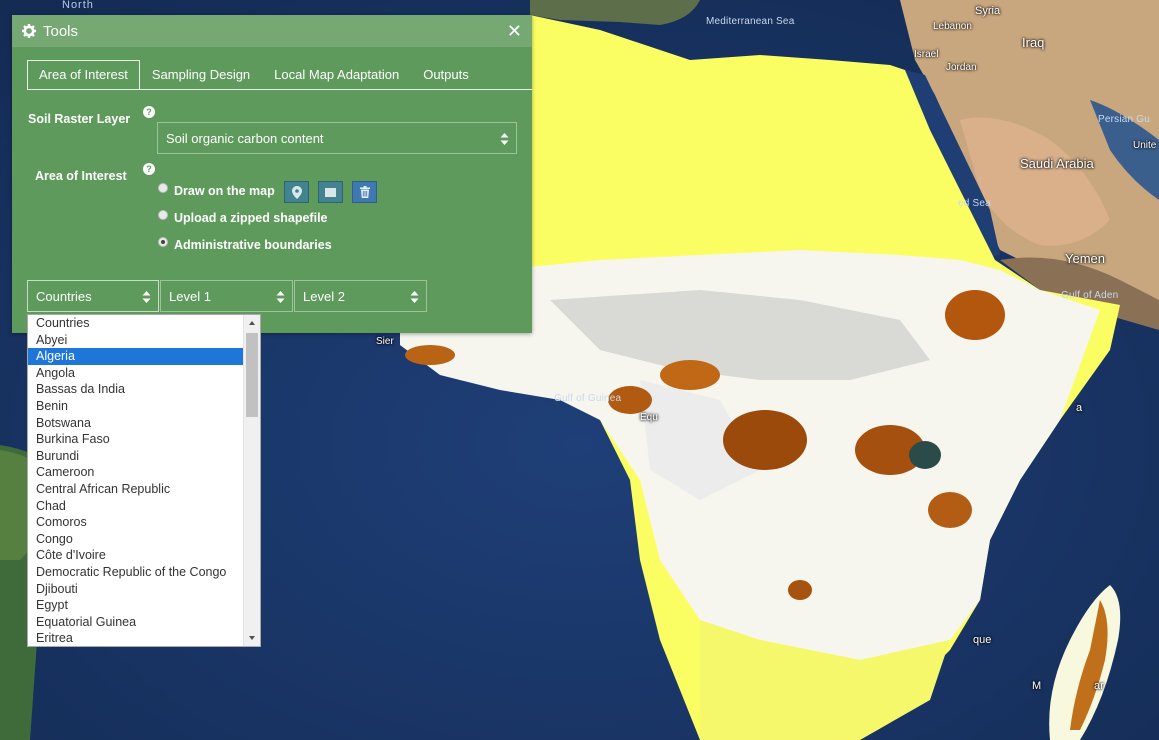 The height and width of the screenshot is (740, 1159). Describe the element at coordinates (336, 74) in the screenshot. I see `tab-local-map-adaptation: Local Map Adaptation` at that location.